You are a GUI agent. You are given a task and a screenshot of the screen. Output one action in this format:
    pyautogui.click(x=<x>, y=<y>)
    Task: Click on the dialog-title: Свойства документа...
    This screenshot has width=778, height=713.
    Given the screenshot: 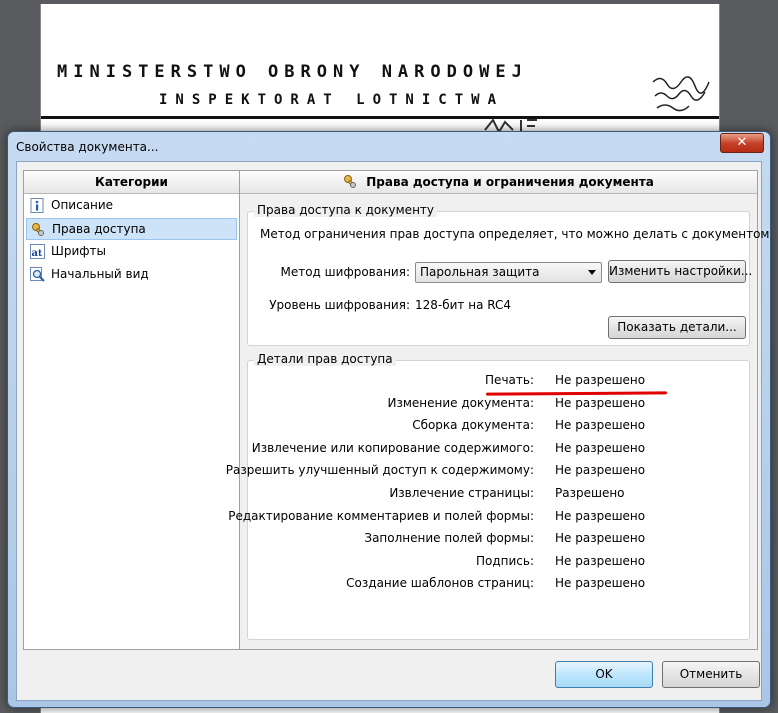 What is the action you would take?
    pyautogui.click(x=87, y=147)
    